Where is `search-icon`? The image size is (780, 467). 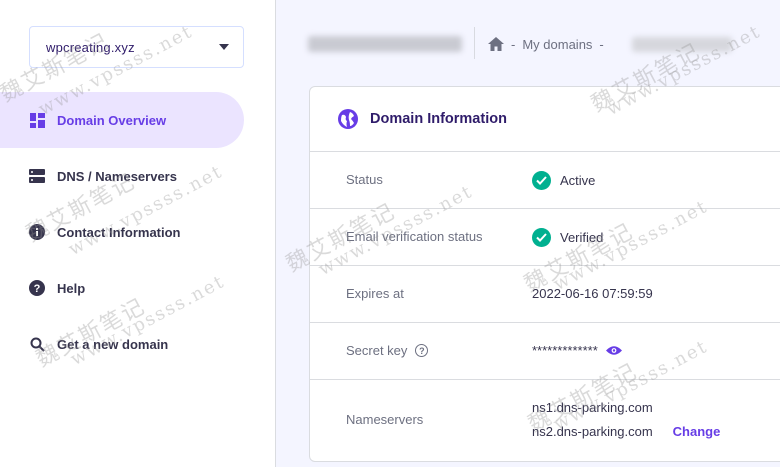 search-icon is located at coordinates (37, 344).